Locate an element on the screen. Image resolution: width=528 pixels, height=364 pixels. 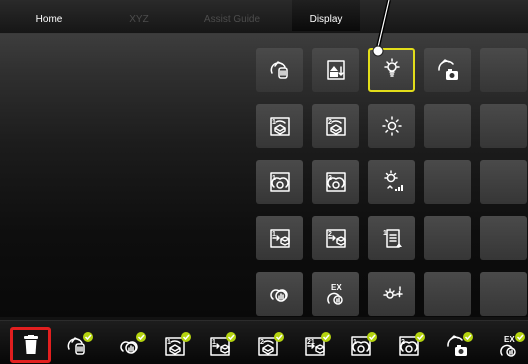
strip-item: EX is located at coordinates (511, 345).